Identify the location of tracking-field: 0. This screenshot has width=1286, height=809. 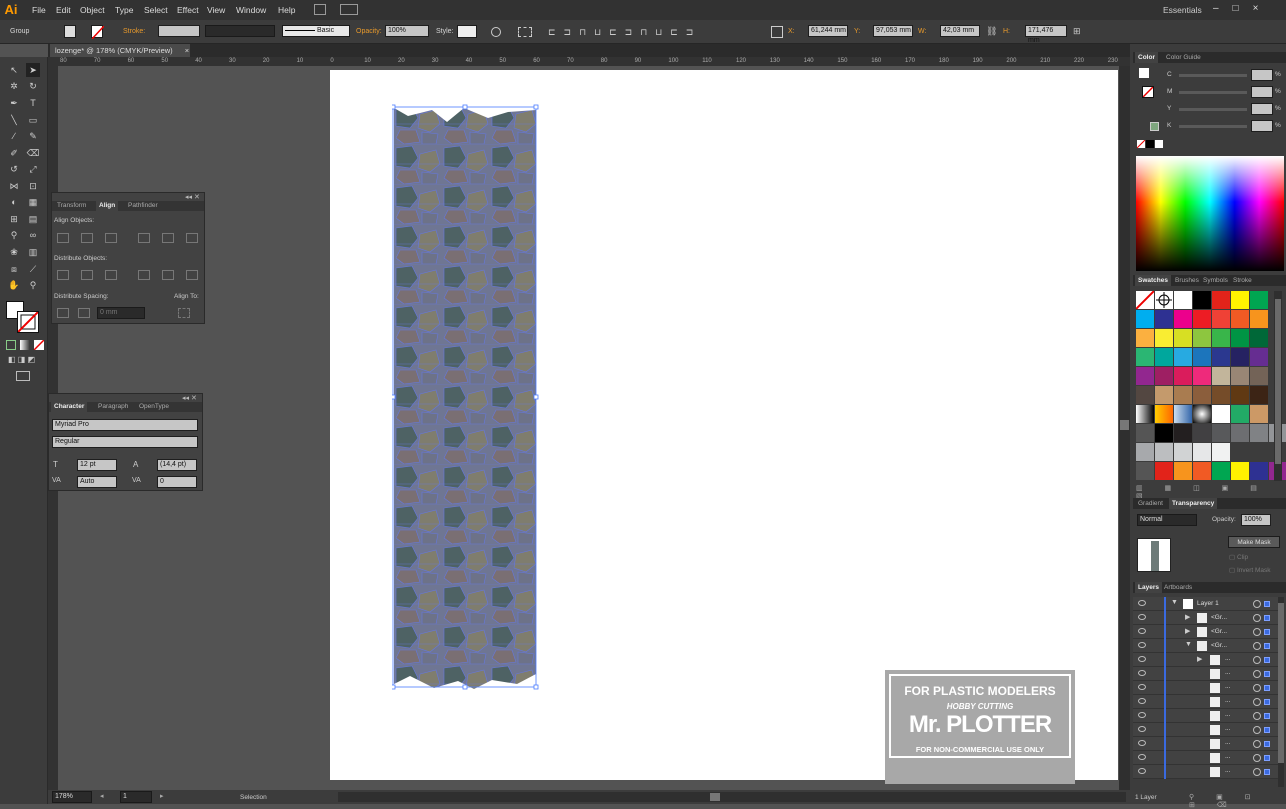
(177, 482).